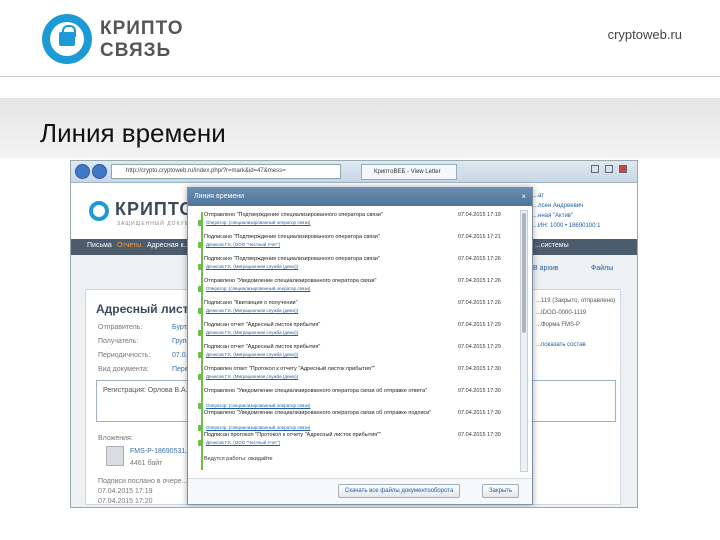  I want to click on logo-text-line1: КРИПТО, so click(142, 28).